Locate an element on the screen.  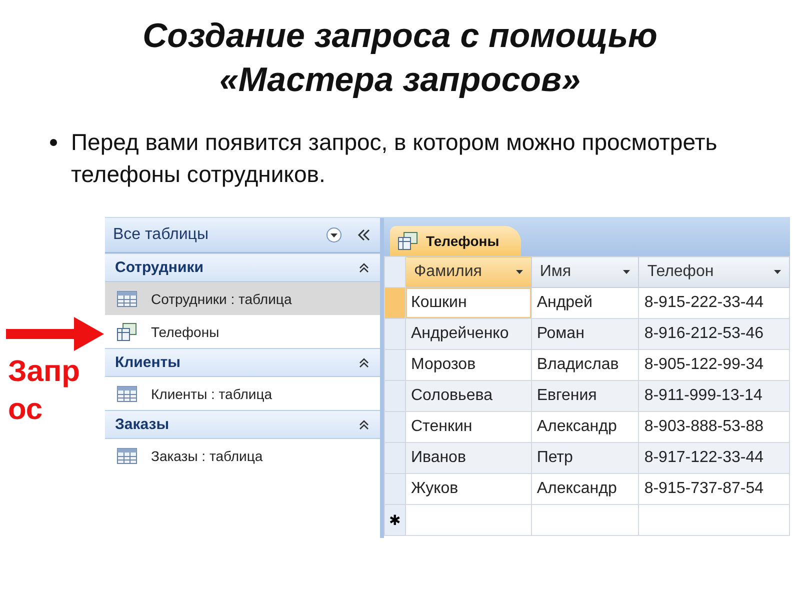
nav-group-header: Клиенты is located at coordinates (242, 362).